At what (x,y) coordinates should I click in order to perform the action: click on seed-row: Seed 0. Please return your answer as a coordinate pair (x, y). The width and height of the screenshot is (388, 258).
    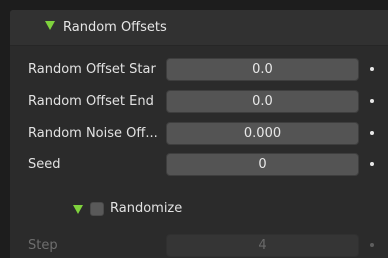
    Looking at the image, I should click on (199, 165).